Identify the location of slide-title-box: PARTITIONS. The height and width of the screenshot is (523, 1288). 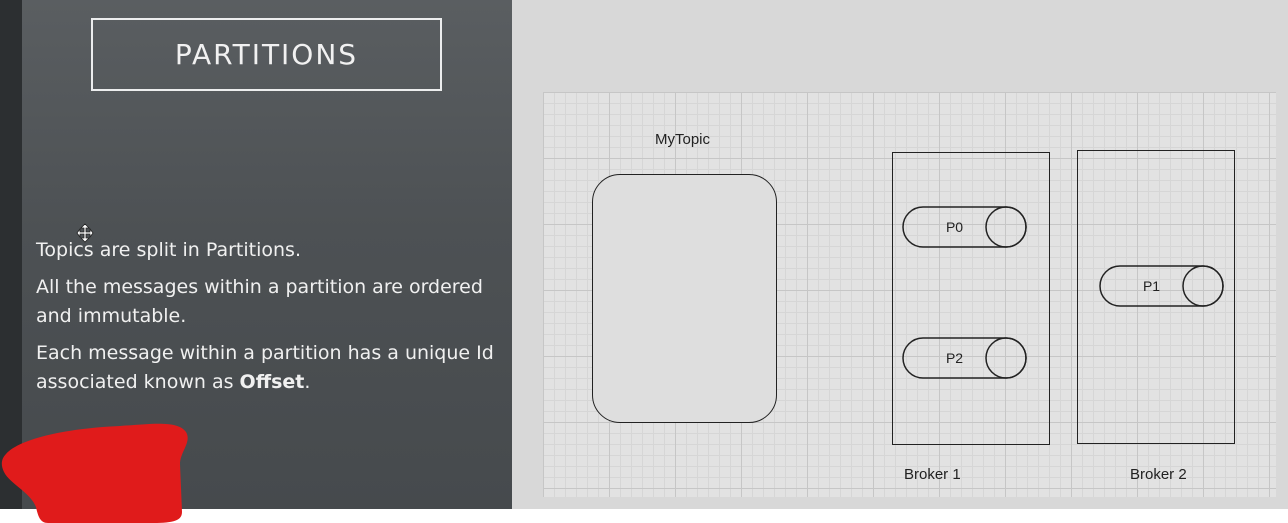
(266, 54).